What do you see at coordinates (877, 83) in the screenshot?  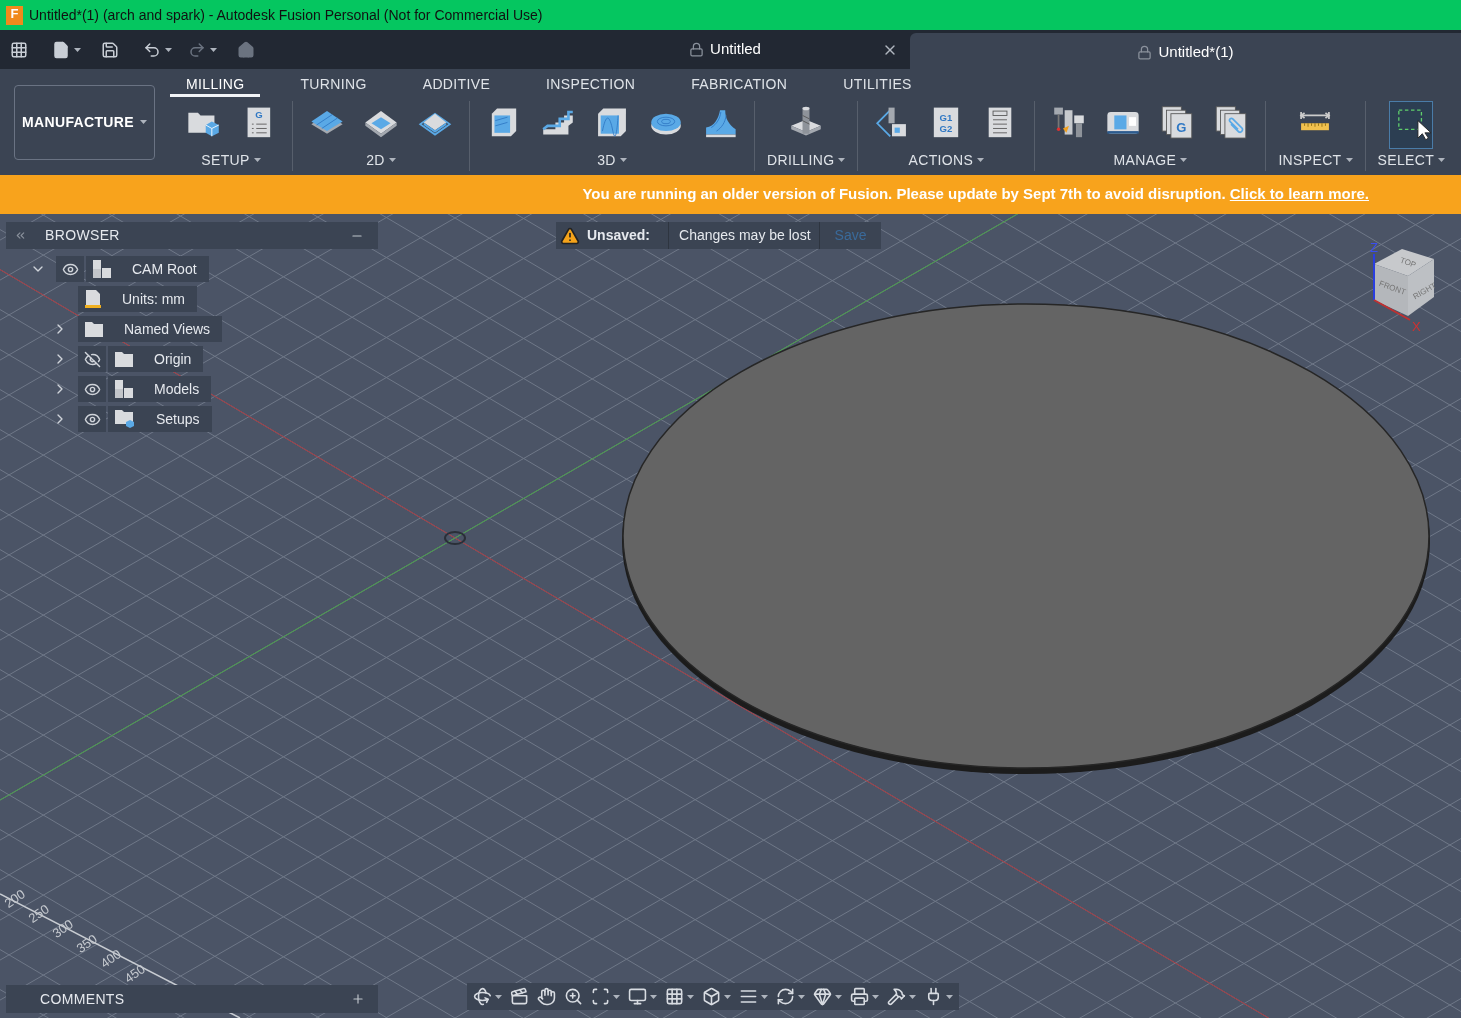 I see `ribbon-tab: UTILITIES` at bounding box center [877, 83].